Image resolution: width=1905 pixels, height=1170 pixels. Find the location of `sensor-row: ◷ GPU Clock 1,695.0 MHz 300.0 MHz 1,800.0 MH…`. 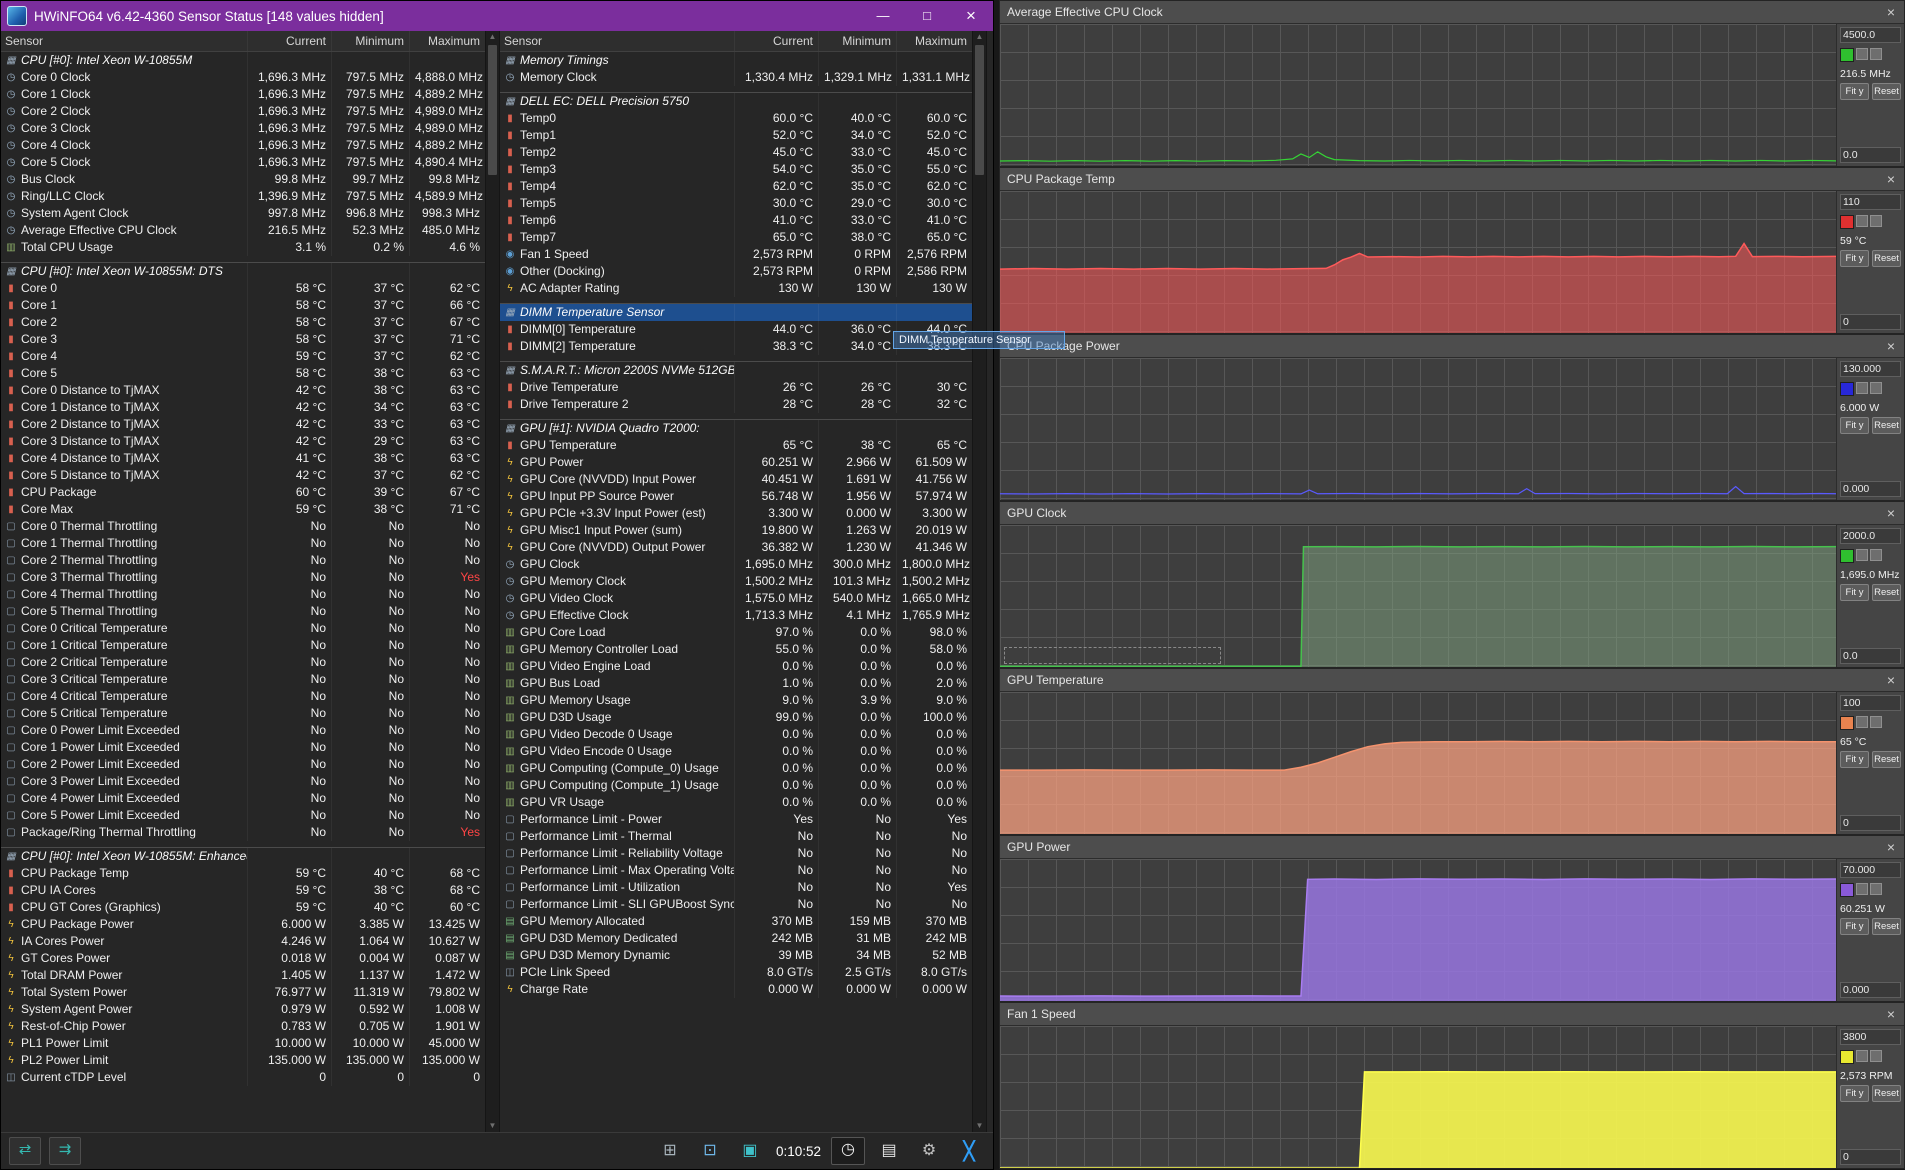

sensor-row: ◷ GPU Clock 1,695.0 MHz 300.0 MHz 1,800.0 MH… is located at coordinates (736, 564).